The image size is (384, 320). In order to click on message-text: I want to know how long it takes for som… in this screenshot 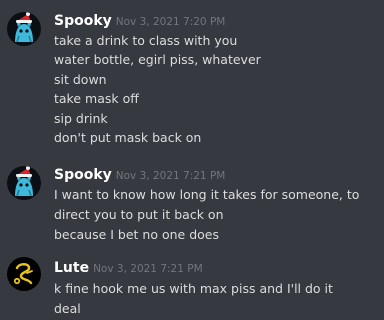, I will do `click(207, 194)`.